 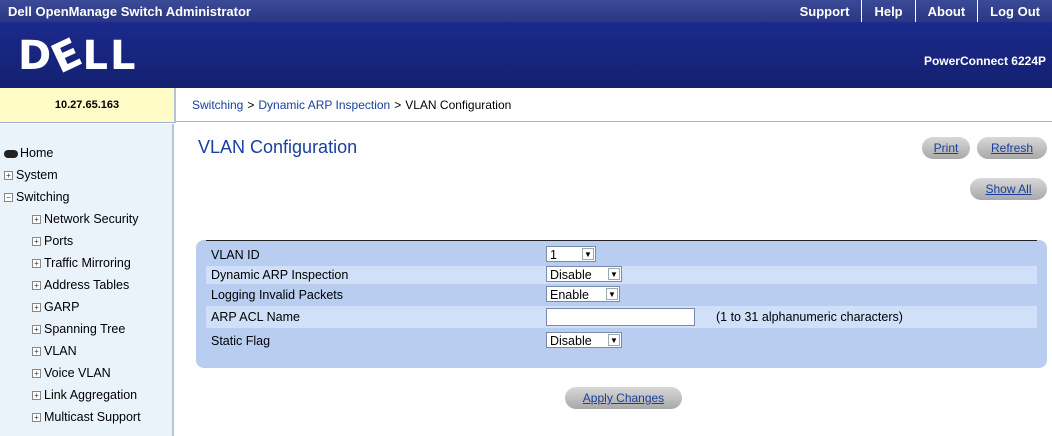 I want to click on sidebar-item-label: Spanning Tree, so click(x=85, y=329).